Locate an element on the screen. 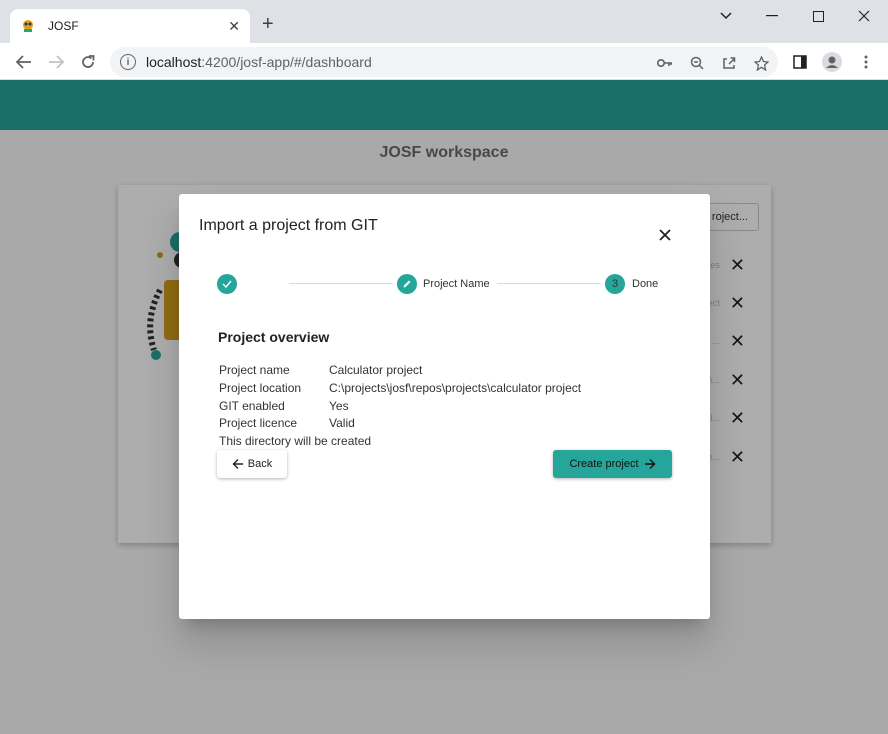 The width and height of the screenshot is (888, 734). project-overview-heading: Project overview is located at coordinates (274, 337).